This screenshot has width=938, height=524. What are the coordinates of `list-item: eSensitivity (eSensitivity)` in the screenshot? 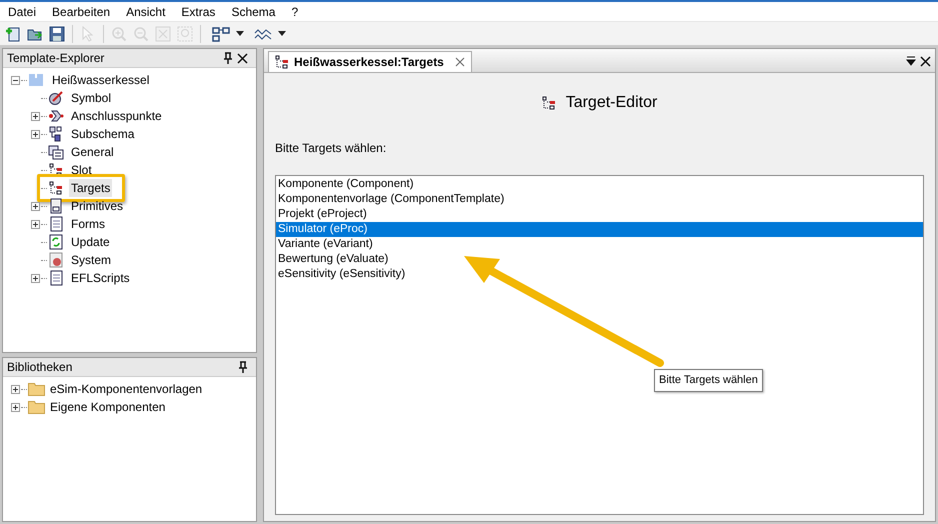 It's located at (599, 274).